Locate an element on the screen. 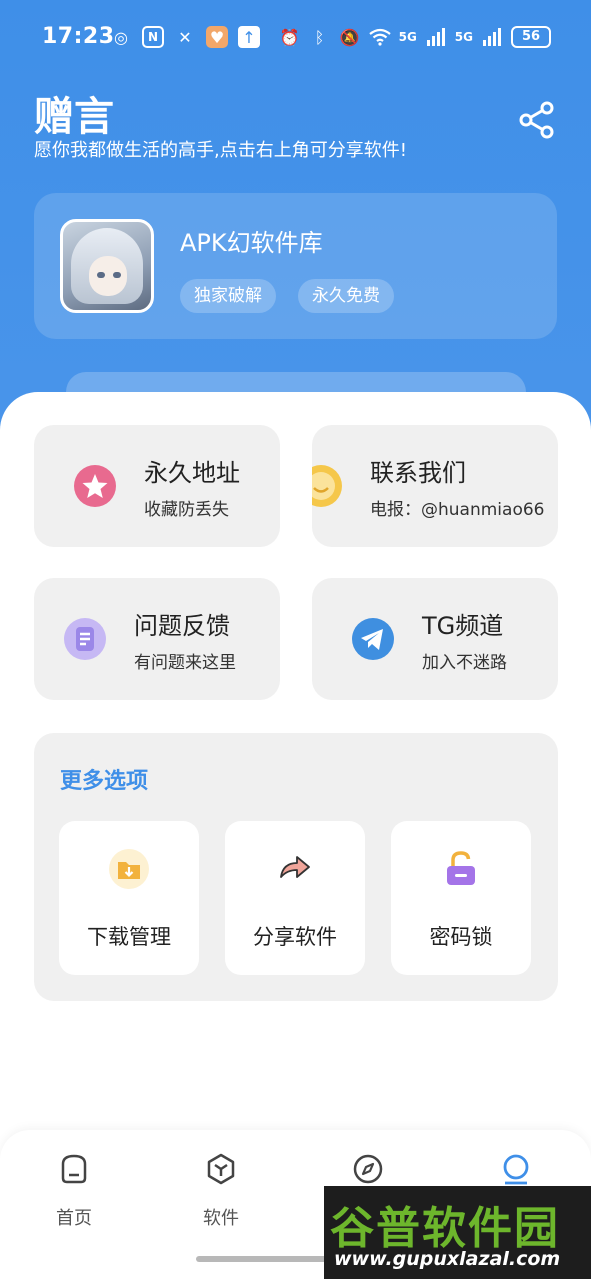 The width and height of the screenshot is (591, 1279). share-arrow-icon is located at coordinates (295, 867).